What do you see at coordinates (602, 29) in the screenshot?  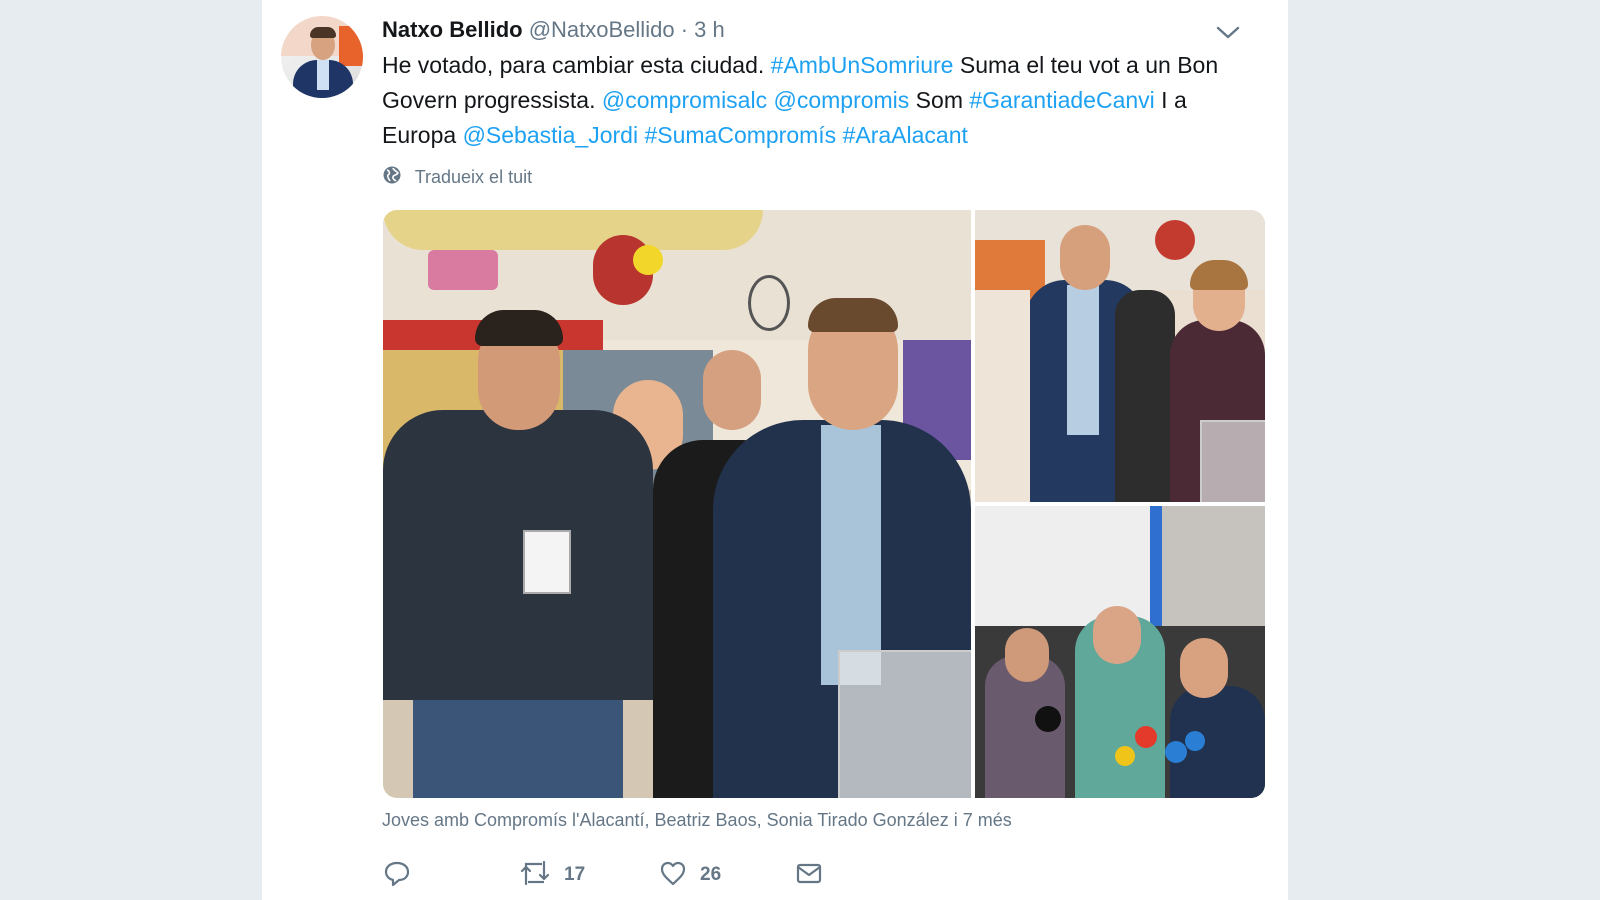 I see `author-handle: @NatxoBellido` at bounding box center [602, 29].